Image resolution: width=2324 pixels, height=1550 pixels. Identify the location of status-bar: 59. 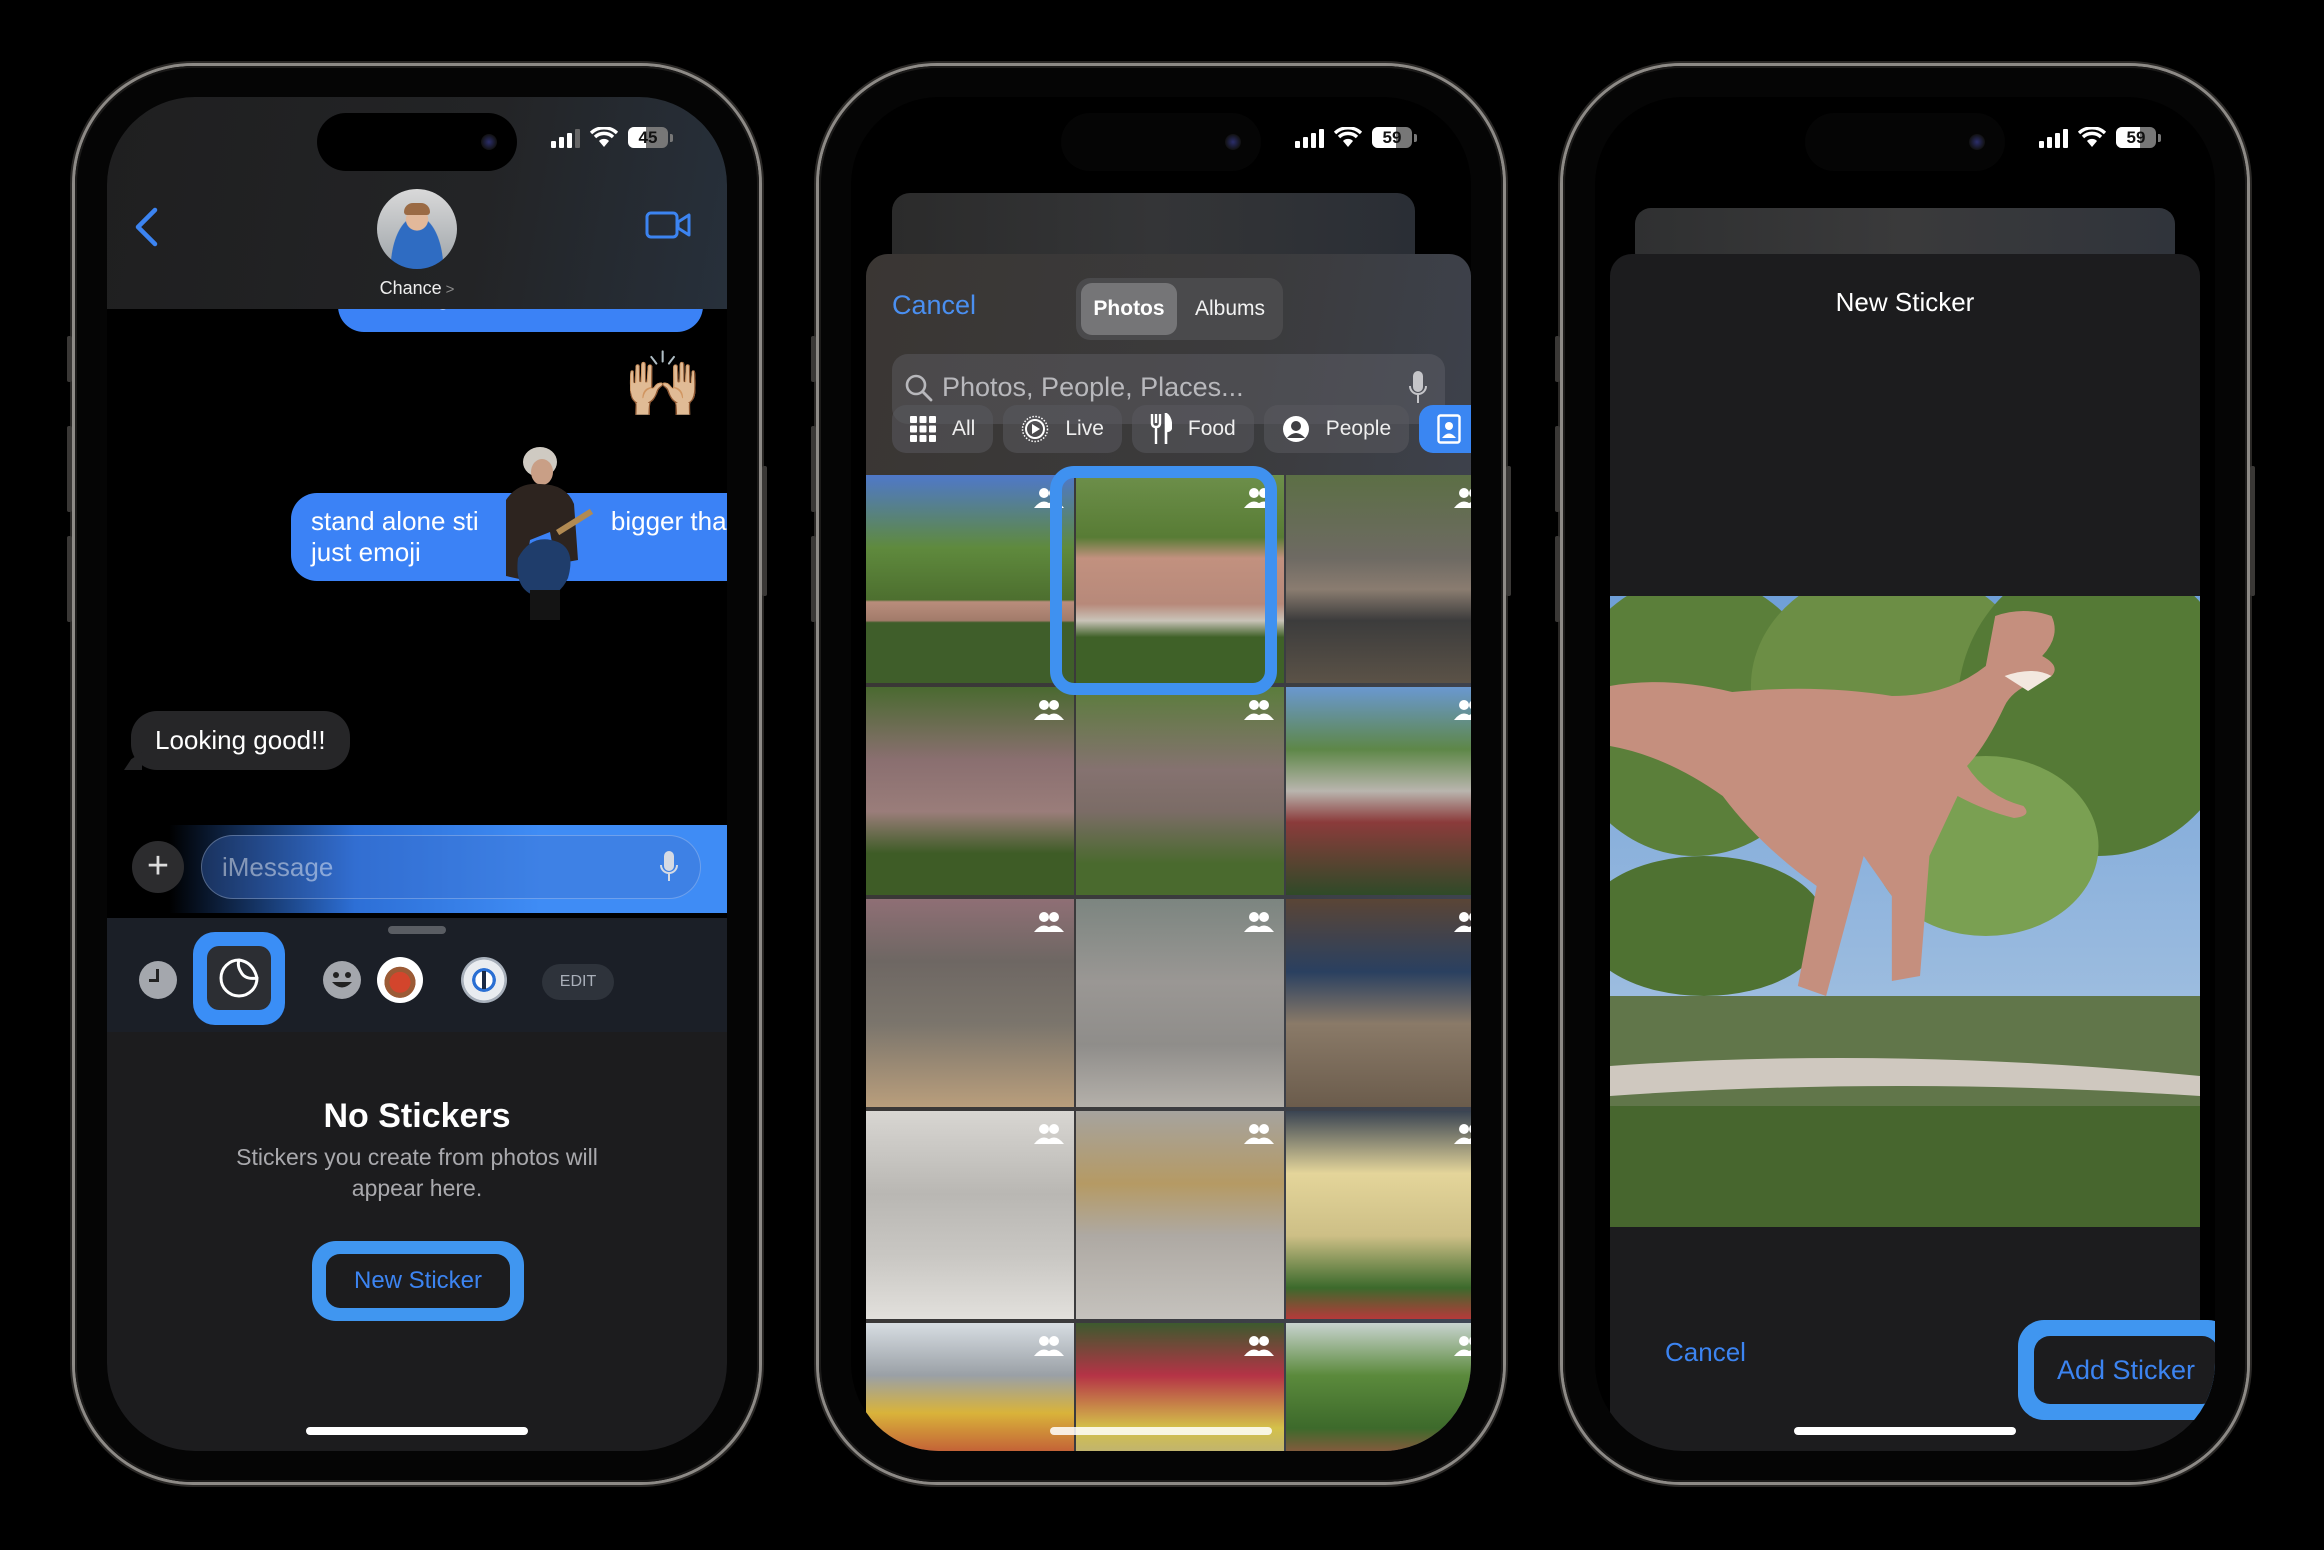
(2100, 137).